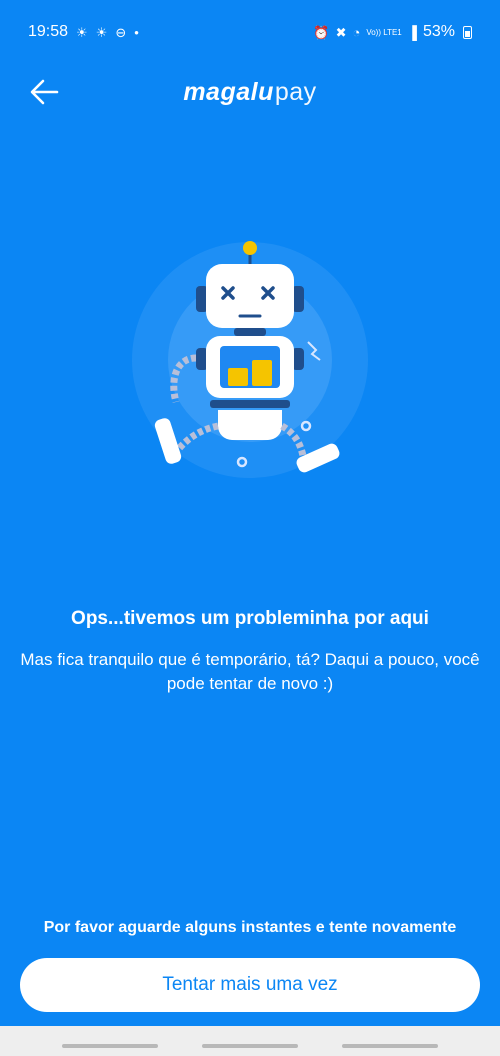 Image resolution: width=500 pixels, height=1056 pixels. I want to click on brand-logo: magalu pay, so click(249, 92).